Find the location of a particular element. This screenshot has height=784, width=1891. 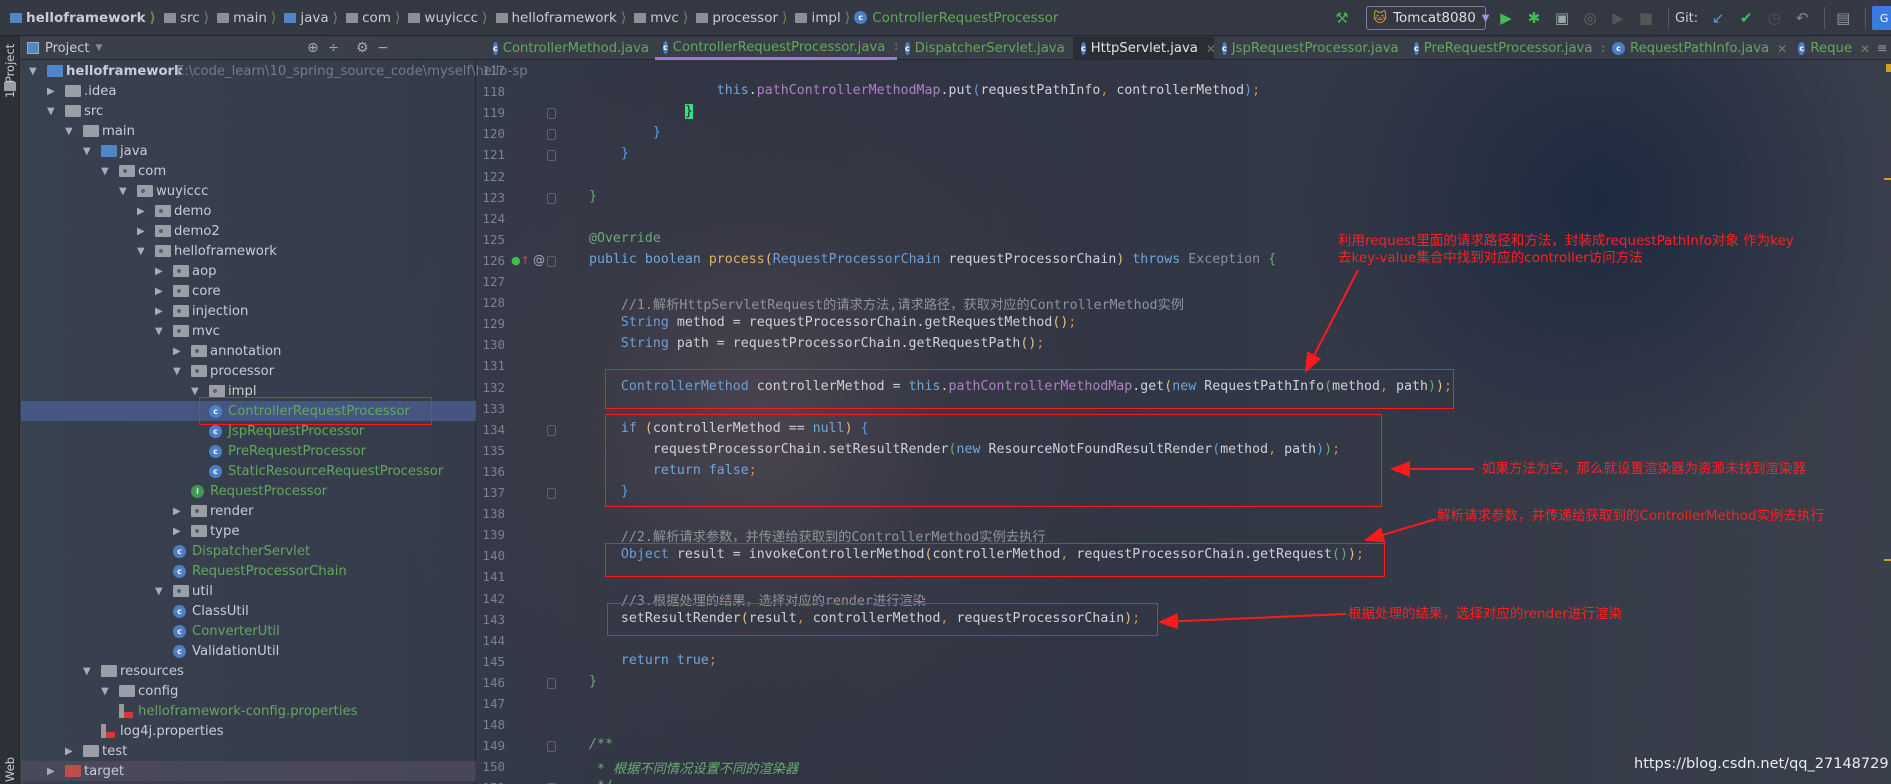

annotation-note-2: 如果方法为空，那么就设置渲染器为资源未找到渲染器 is located at coordinates (1644, 469).